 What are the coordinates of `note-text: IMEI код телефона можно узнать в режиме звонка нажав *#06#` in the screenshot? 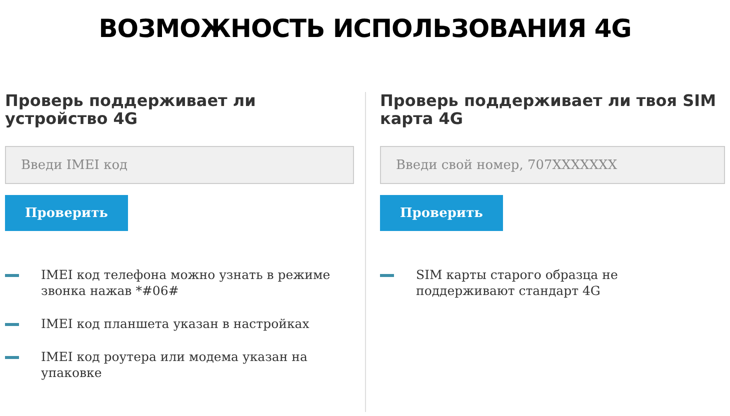 It's located at (186, 283).